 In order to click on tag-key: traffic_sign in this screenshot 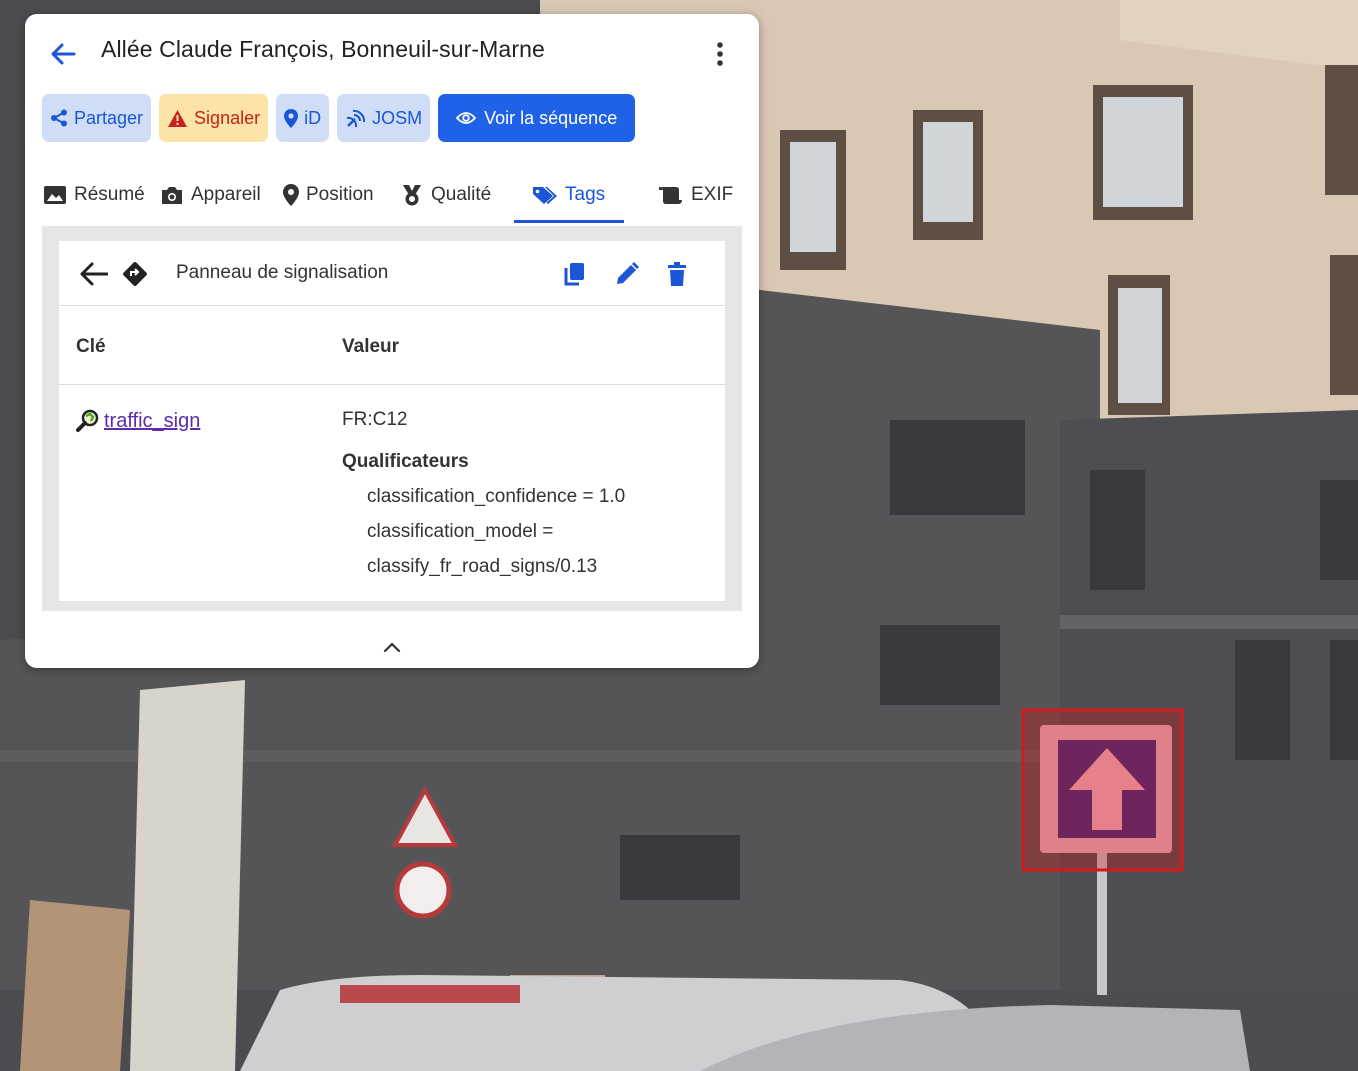, I will do `click(138, 421)`.